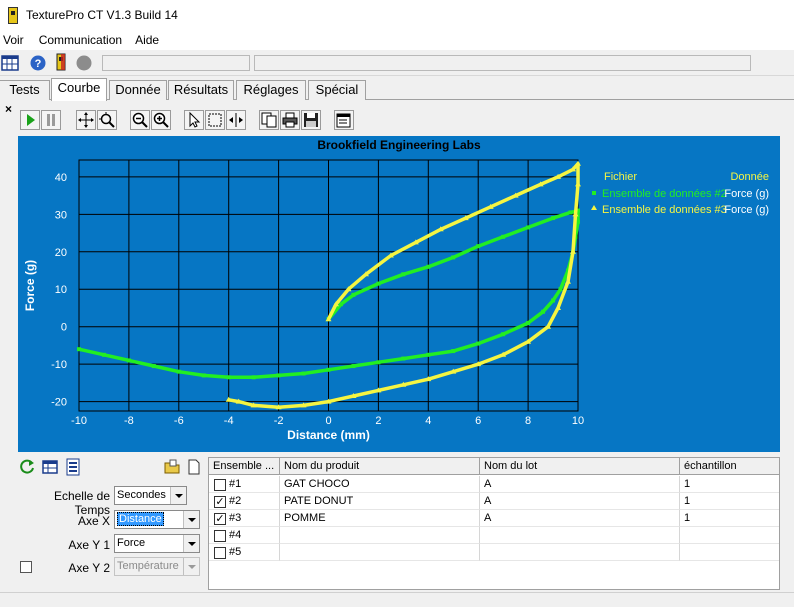 This screenshot has width=794, height=607. Describe the element at coordinates (580, 466) in the screenshot. I see `col-header-lot: Nom du lot` at that location.